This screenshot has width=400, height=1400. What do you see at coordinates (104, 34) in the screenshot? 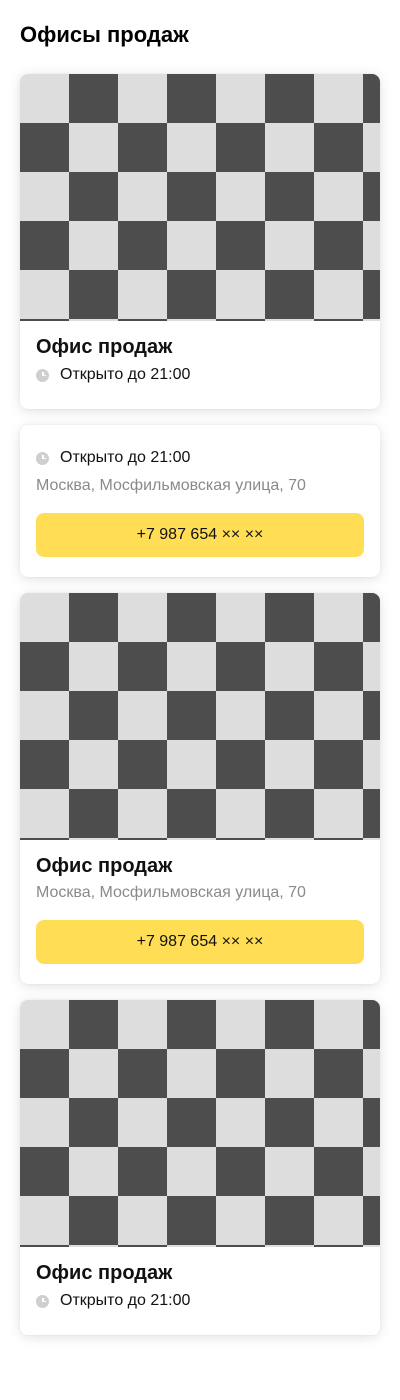
I see `page-title: Офисы продаж` at bounding box center [104, 34].